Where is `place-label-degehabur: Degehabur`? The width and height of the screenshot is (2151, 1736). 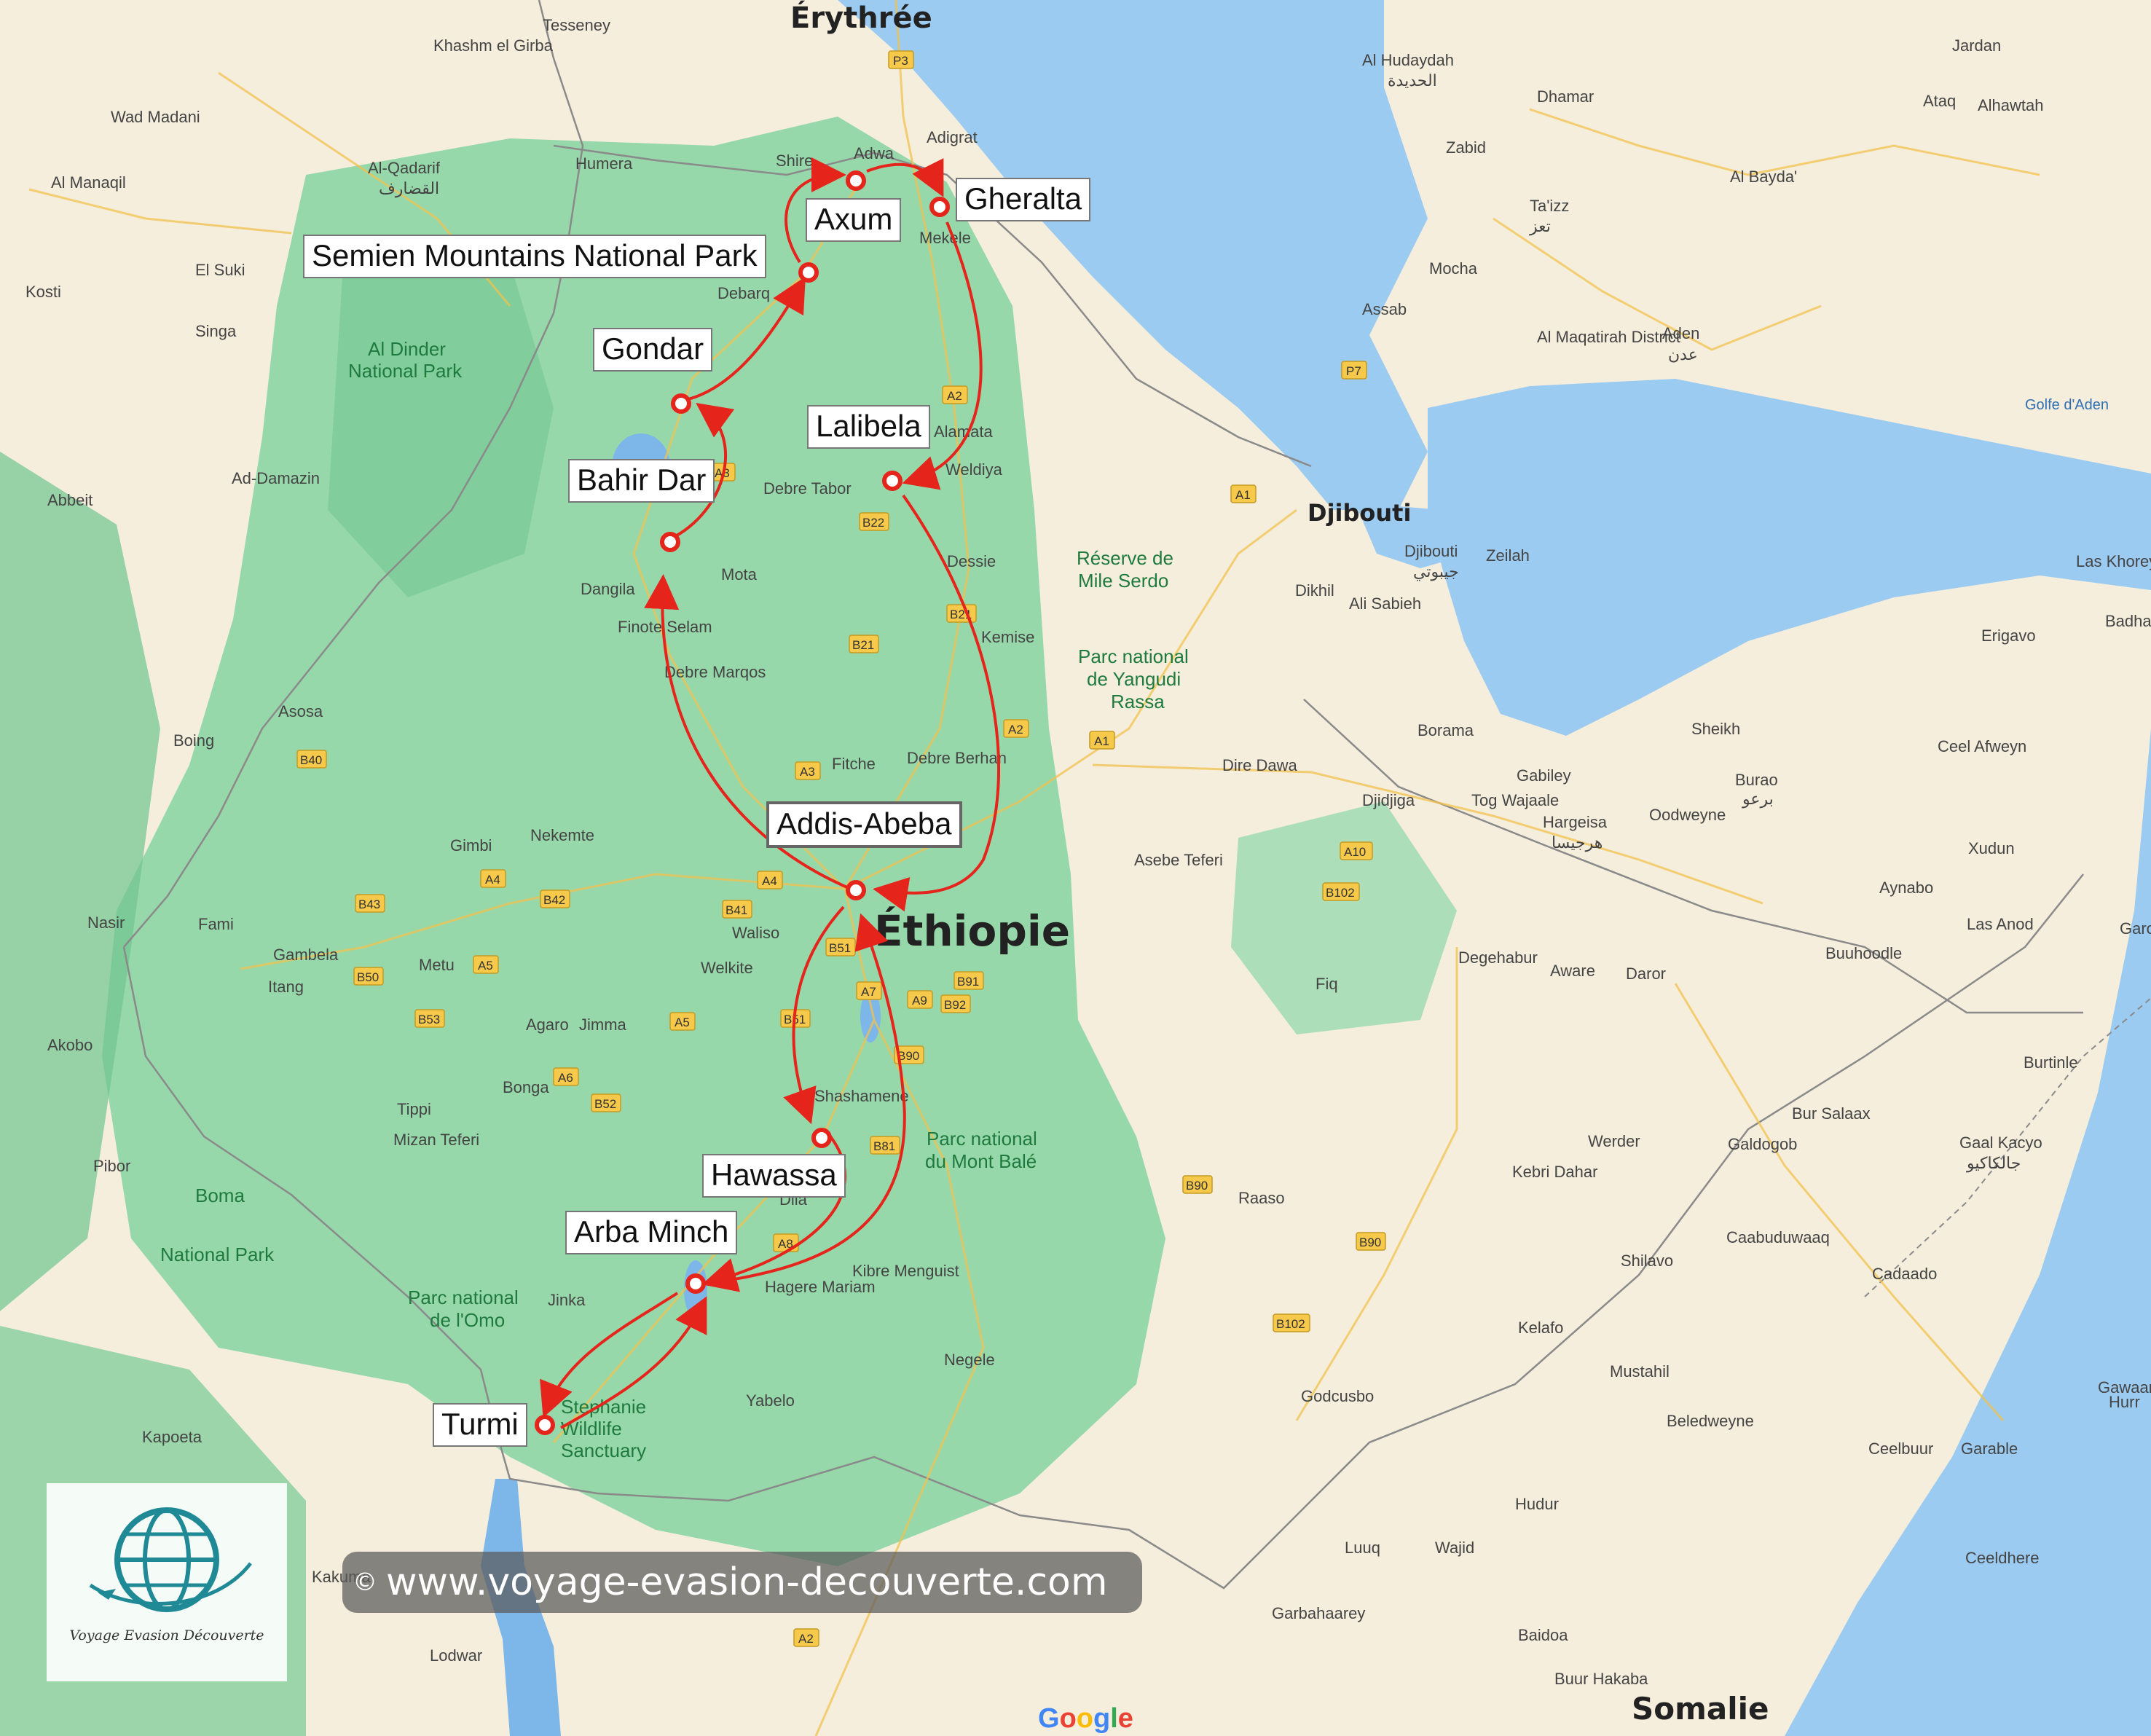
place-label-degehabur: Degehabur is located at coordinates (1498, 957).